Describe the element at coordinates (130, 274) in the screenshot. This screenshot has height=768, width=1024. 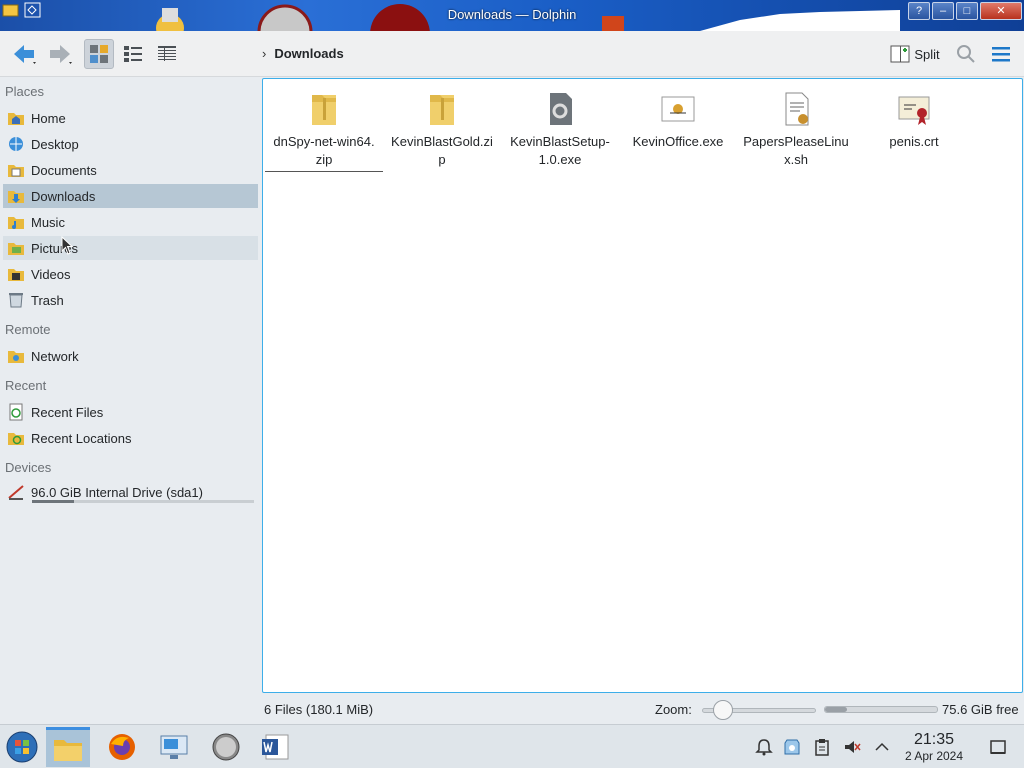
I see `sidebar-item-videos: Videos` at that location.